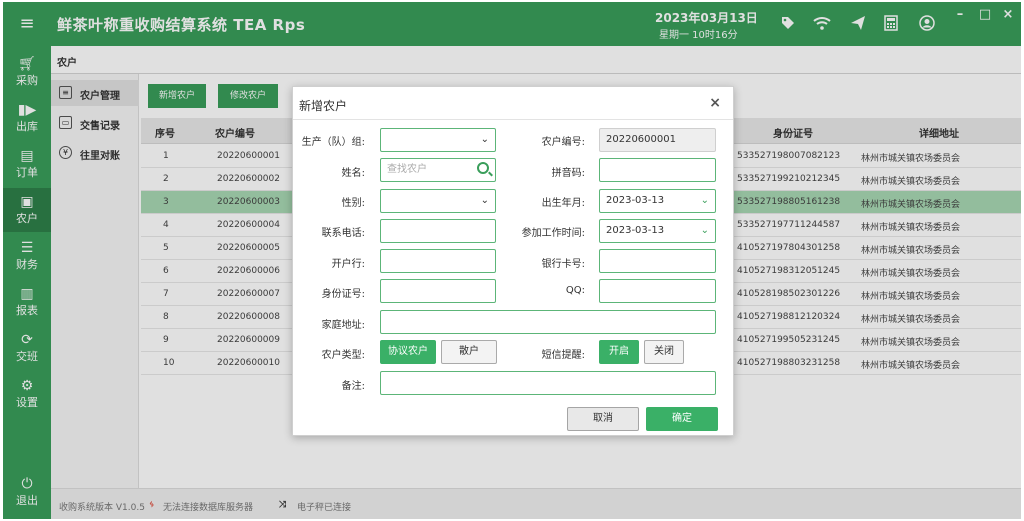 Image resolution: width=1024 pixels, height=521 pixels. I want to click on card-field, so click(657, 261).